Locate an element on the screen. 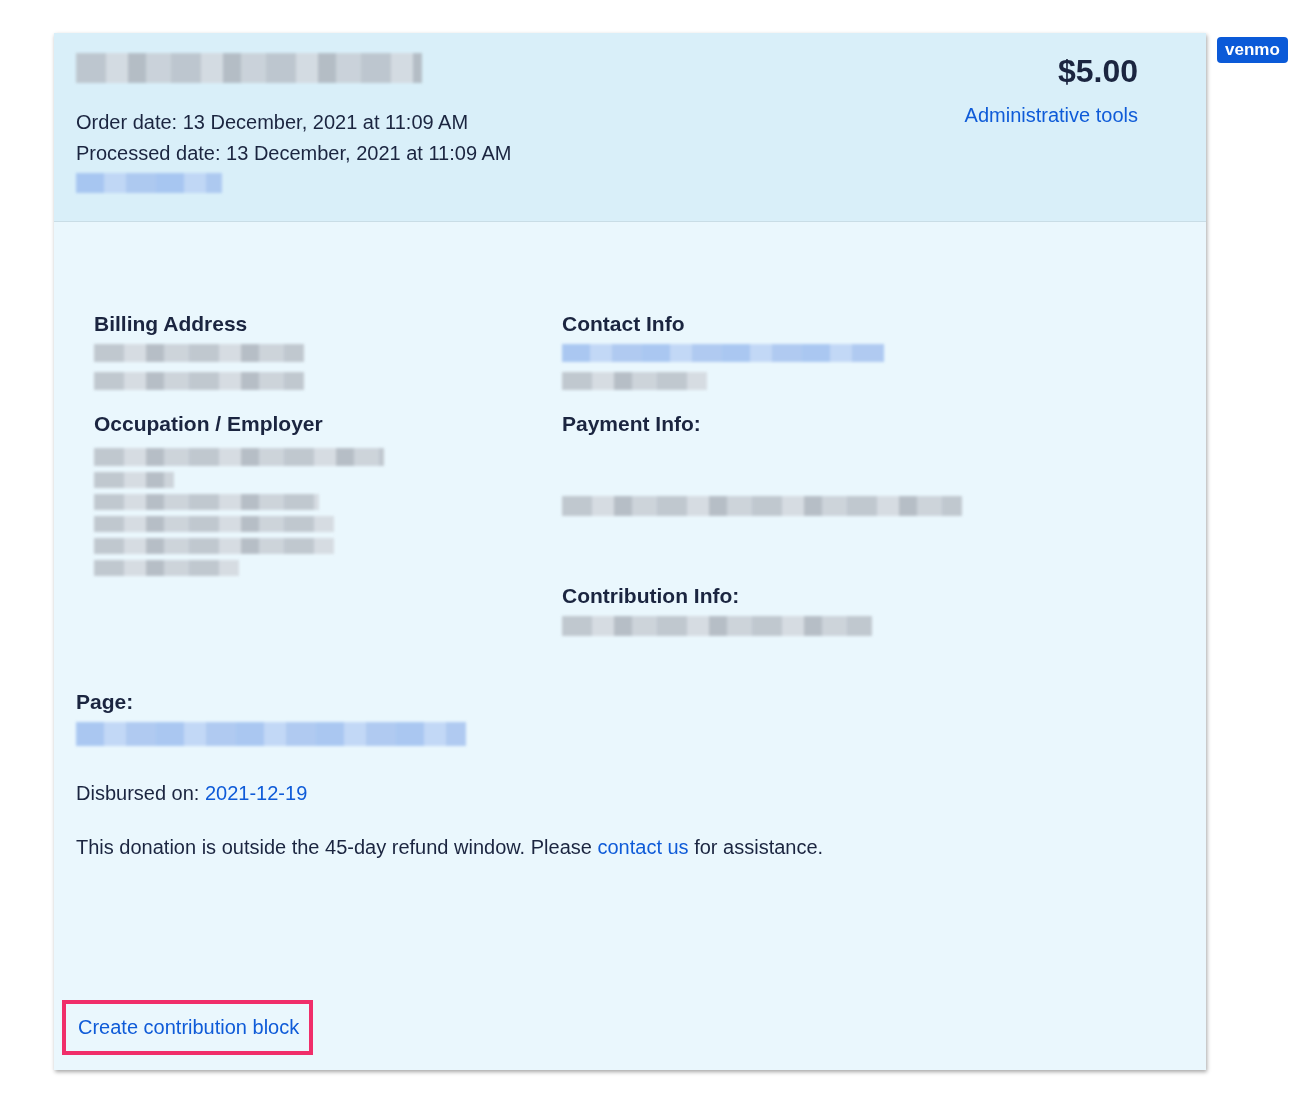  create-contribution-link: Create contribution block is located at coordinates (188, 1027).